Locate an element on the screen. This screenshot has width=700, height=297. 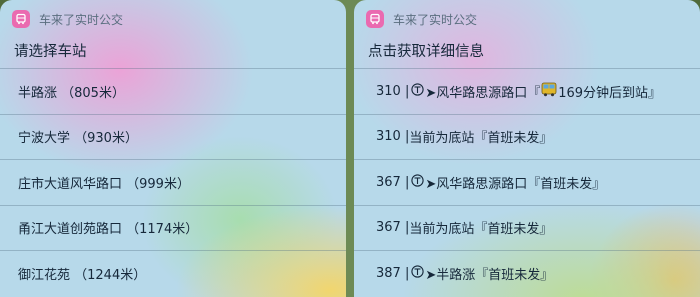
arrival-item: 367 | ➤风华路思源路口『首班未发』 is located at coordinates (527, 182).